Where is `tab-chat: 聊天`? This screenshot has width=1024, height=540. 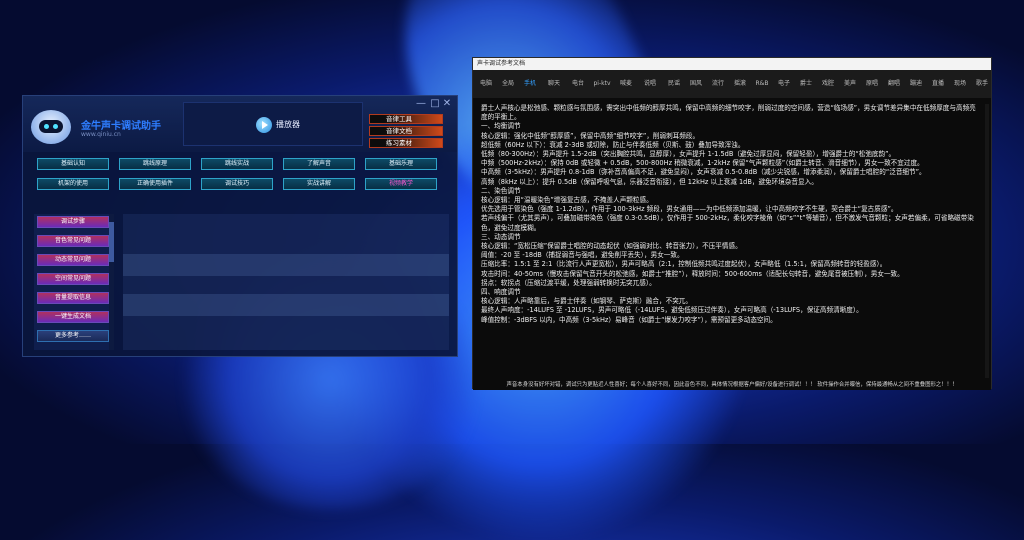
tab-chat: 聊天 is located at coordinates (554, 84).